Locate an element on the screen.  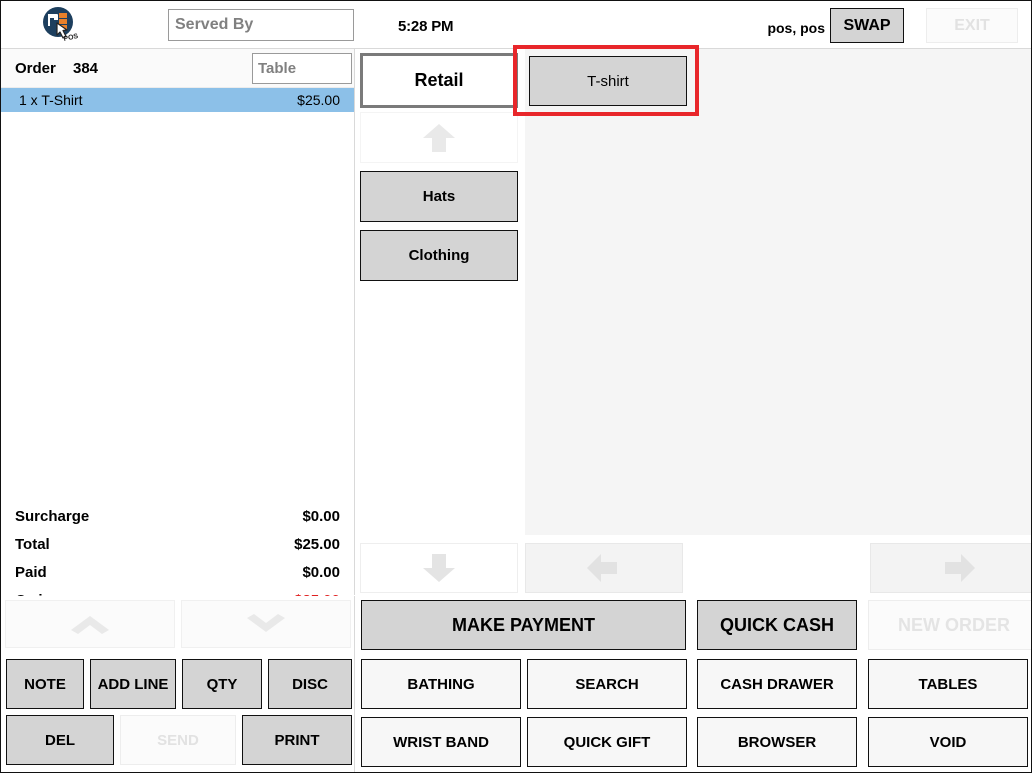
arrow-up-icon is located at coordinates (439, 137).